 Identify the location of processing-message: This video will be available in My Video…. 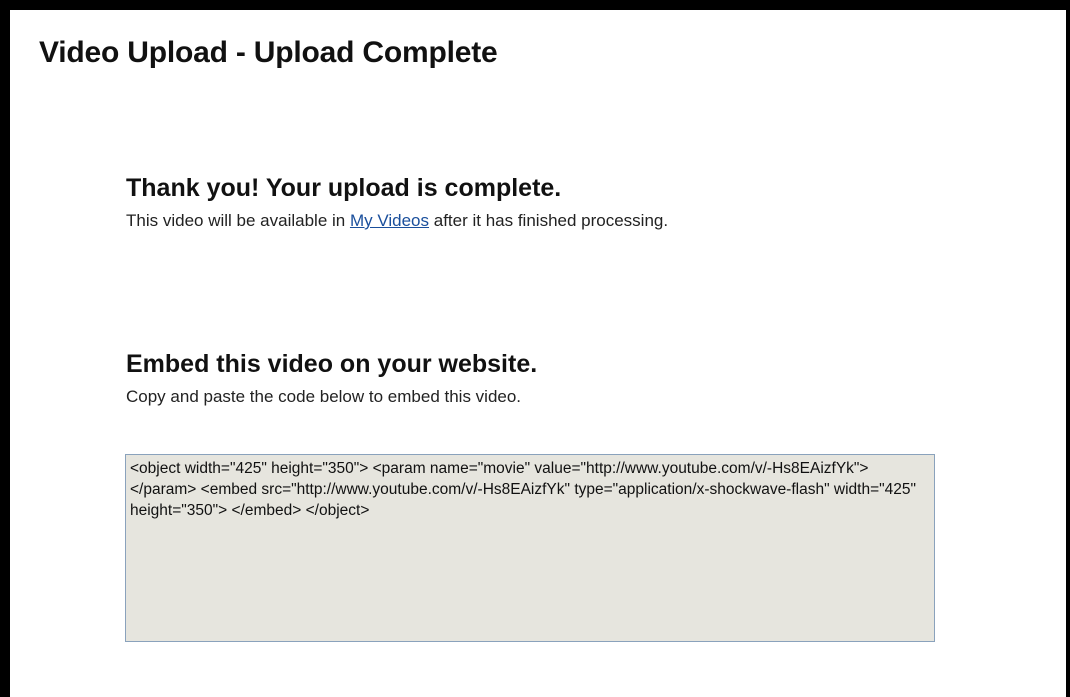
(397, 221).